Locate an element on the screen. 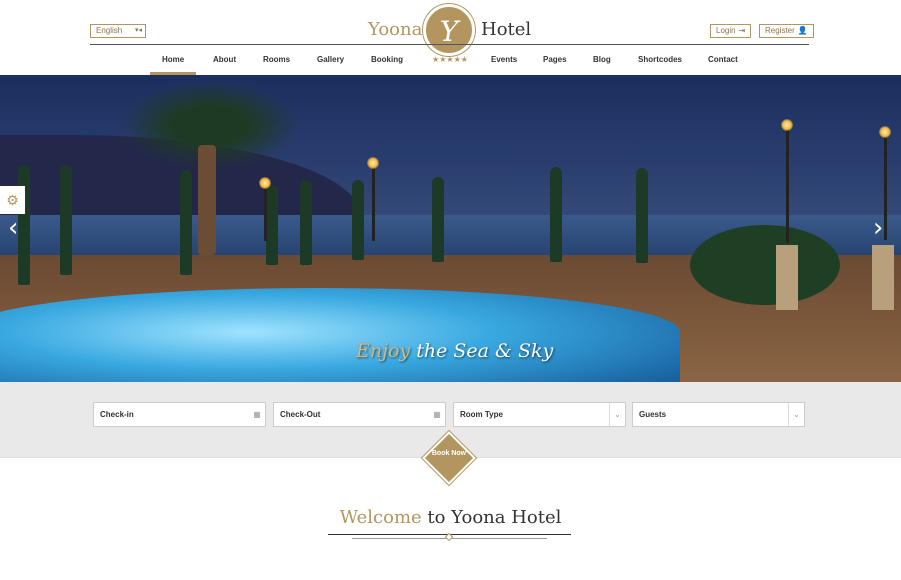 This screenshot has height=580, width=901. nav-booking: Booking is located at coordinates (387, 59).